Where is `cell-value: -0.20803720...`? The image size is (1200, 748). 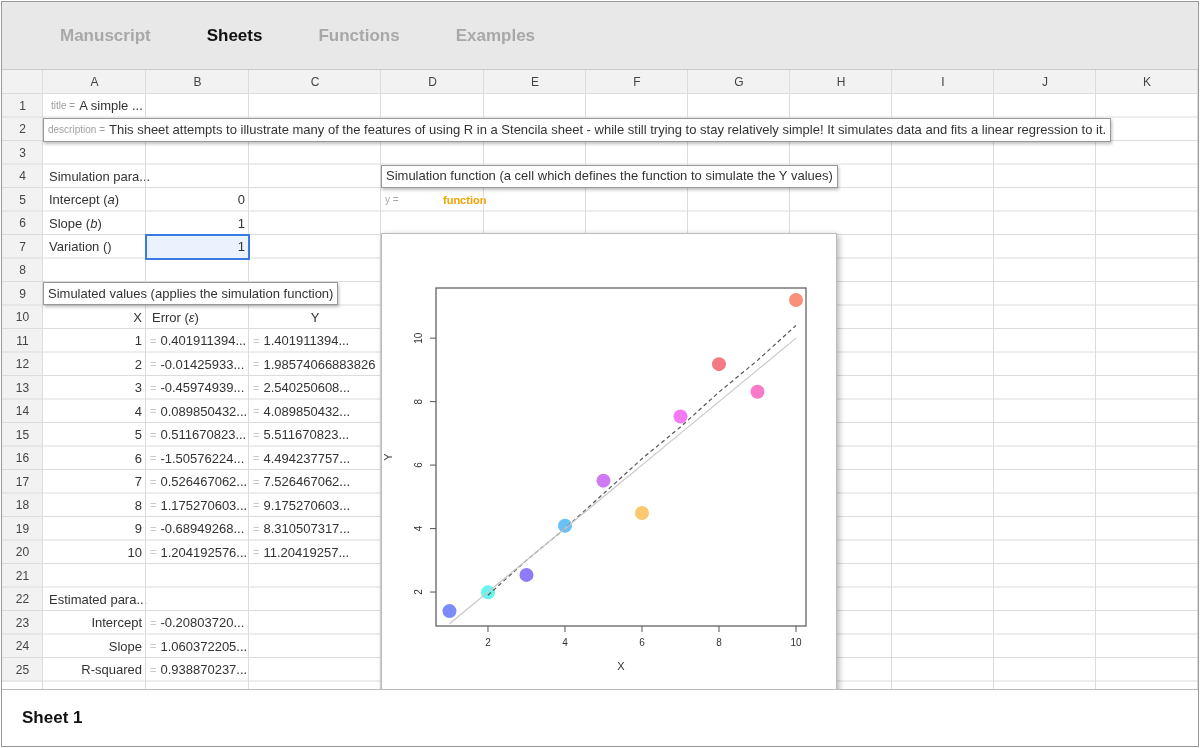 cell-value: -0.20803720... is located at coordinates (202, 623).